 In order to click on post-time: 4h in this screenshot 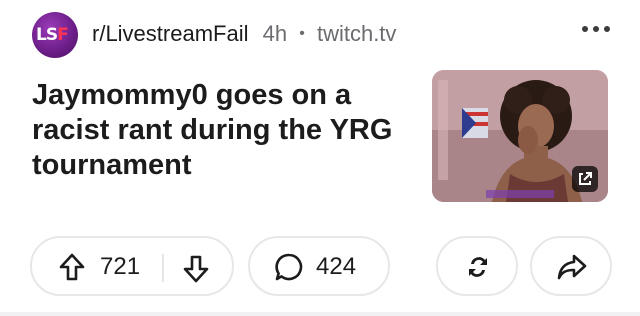, I will do `click(275, 33)`.